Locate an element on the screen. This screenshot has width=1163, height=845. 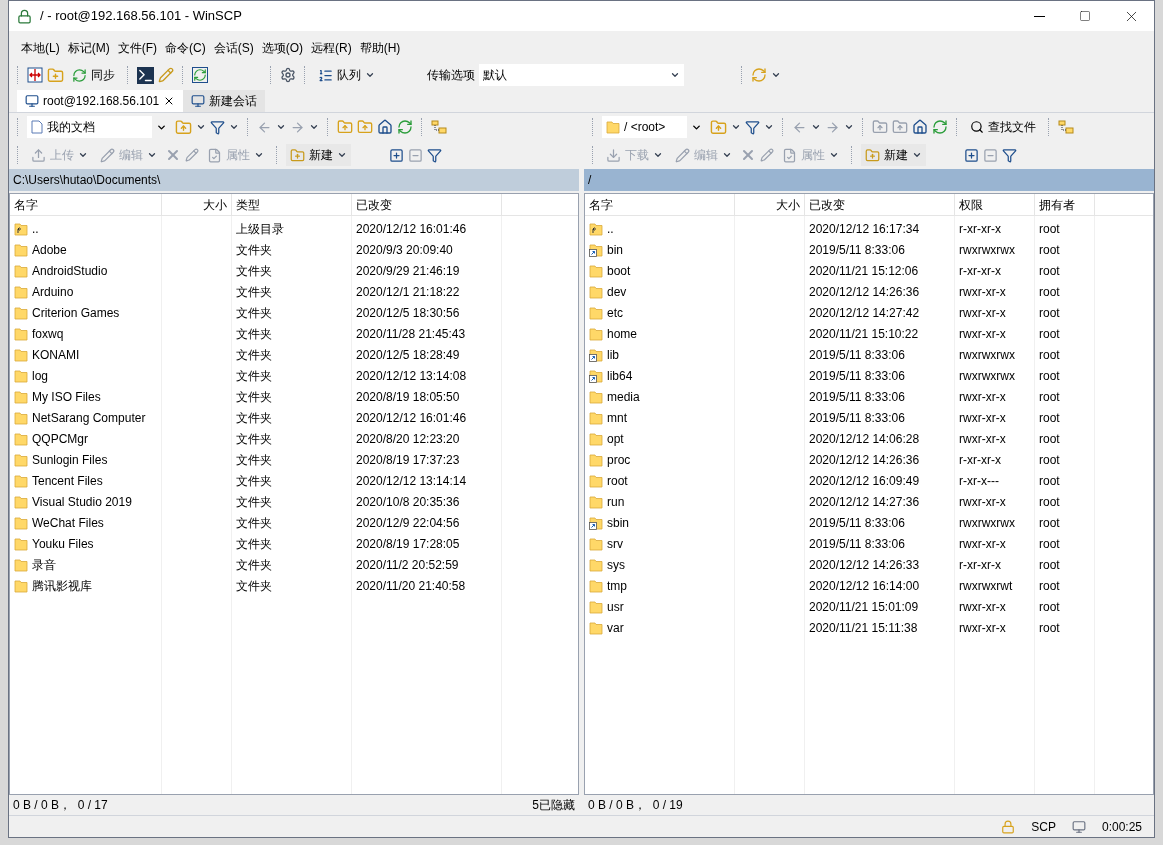
menu-item: 文件(F) is located at coordinates (137, 48).